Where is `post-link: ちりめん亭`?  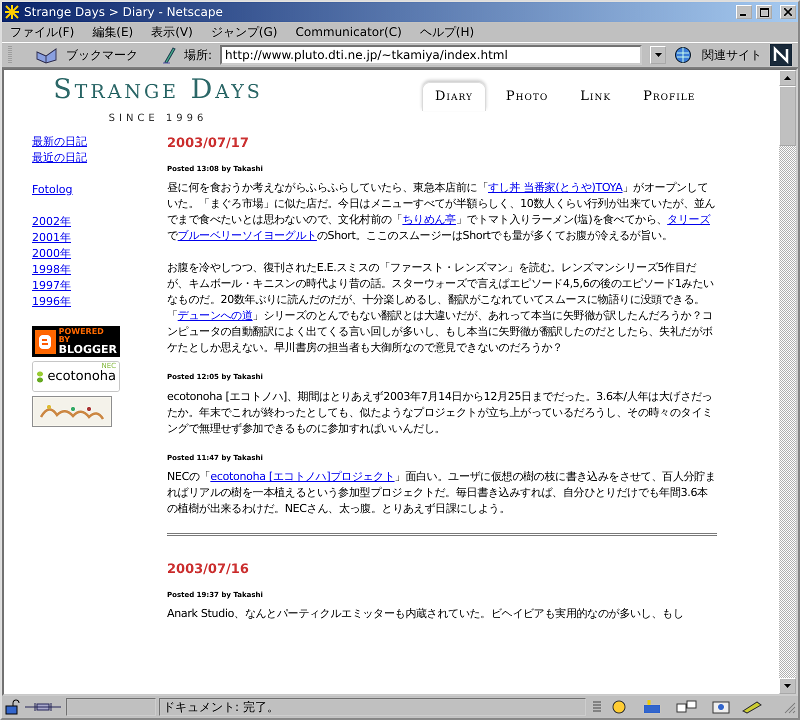 post-link: ちりめん亭 is located at coordinates (429, 219).